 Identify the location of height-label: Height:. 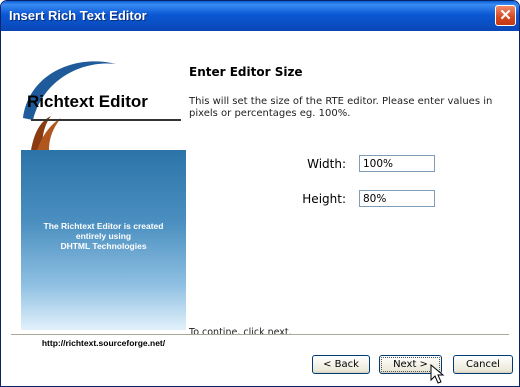
(324, 199).